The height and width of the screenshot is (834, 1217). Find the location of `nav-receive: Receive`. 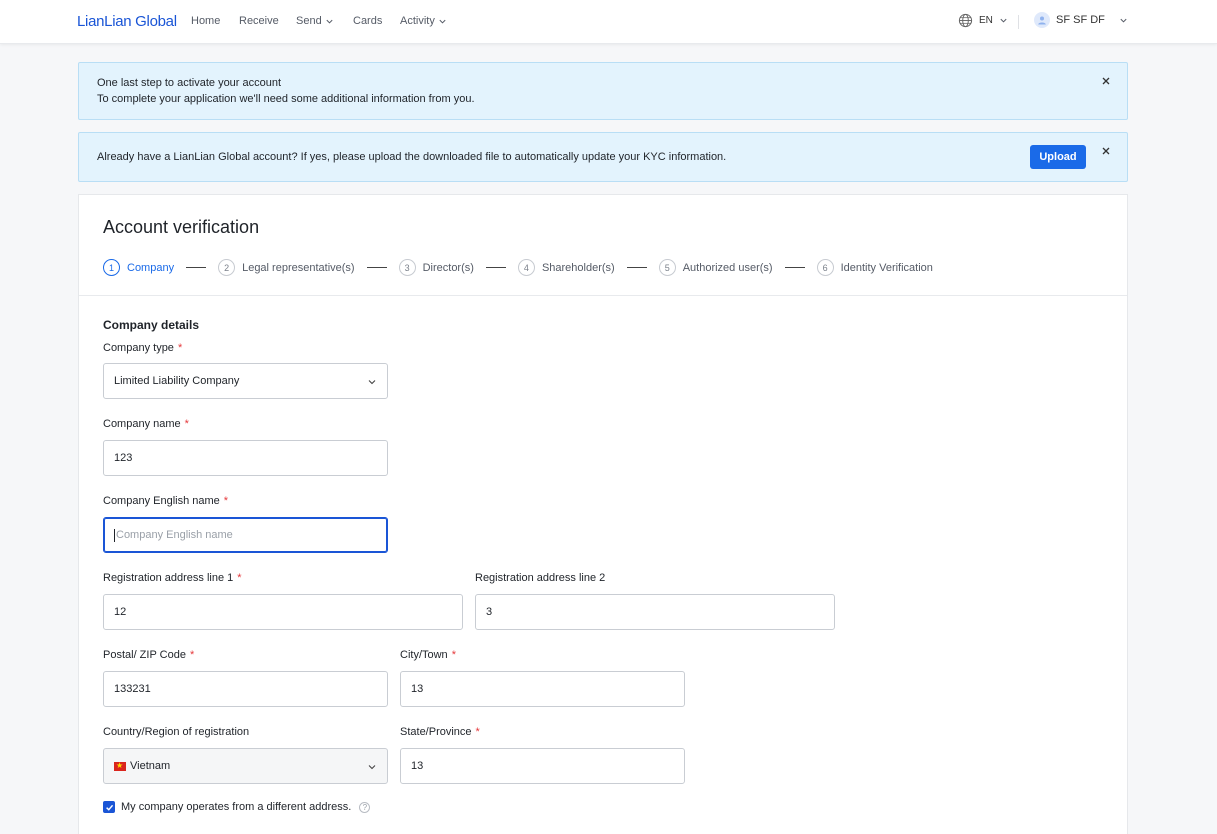

nav-receive: Receive is located at coordinates (259, 21).